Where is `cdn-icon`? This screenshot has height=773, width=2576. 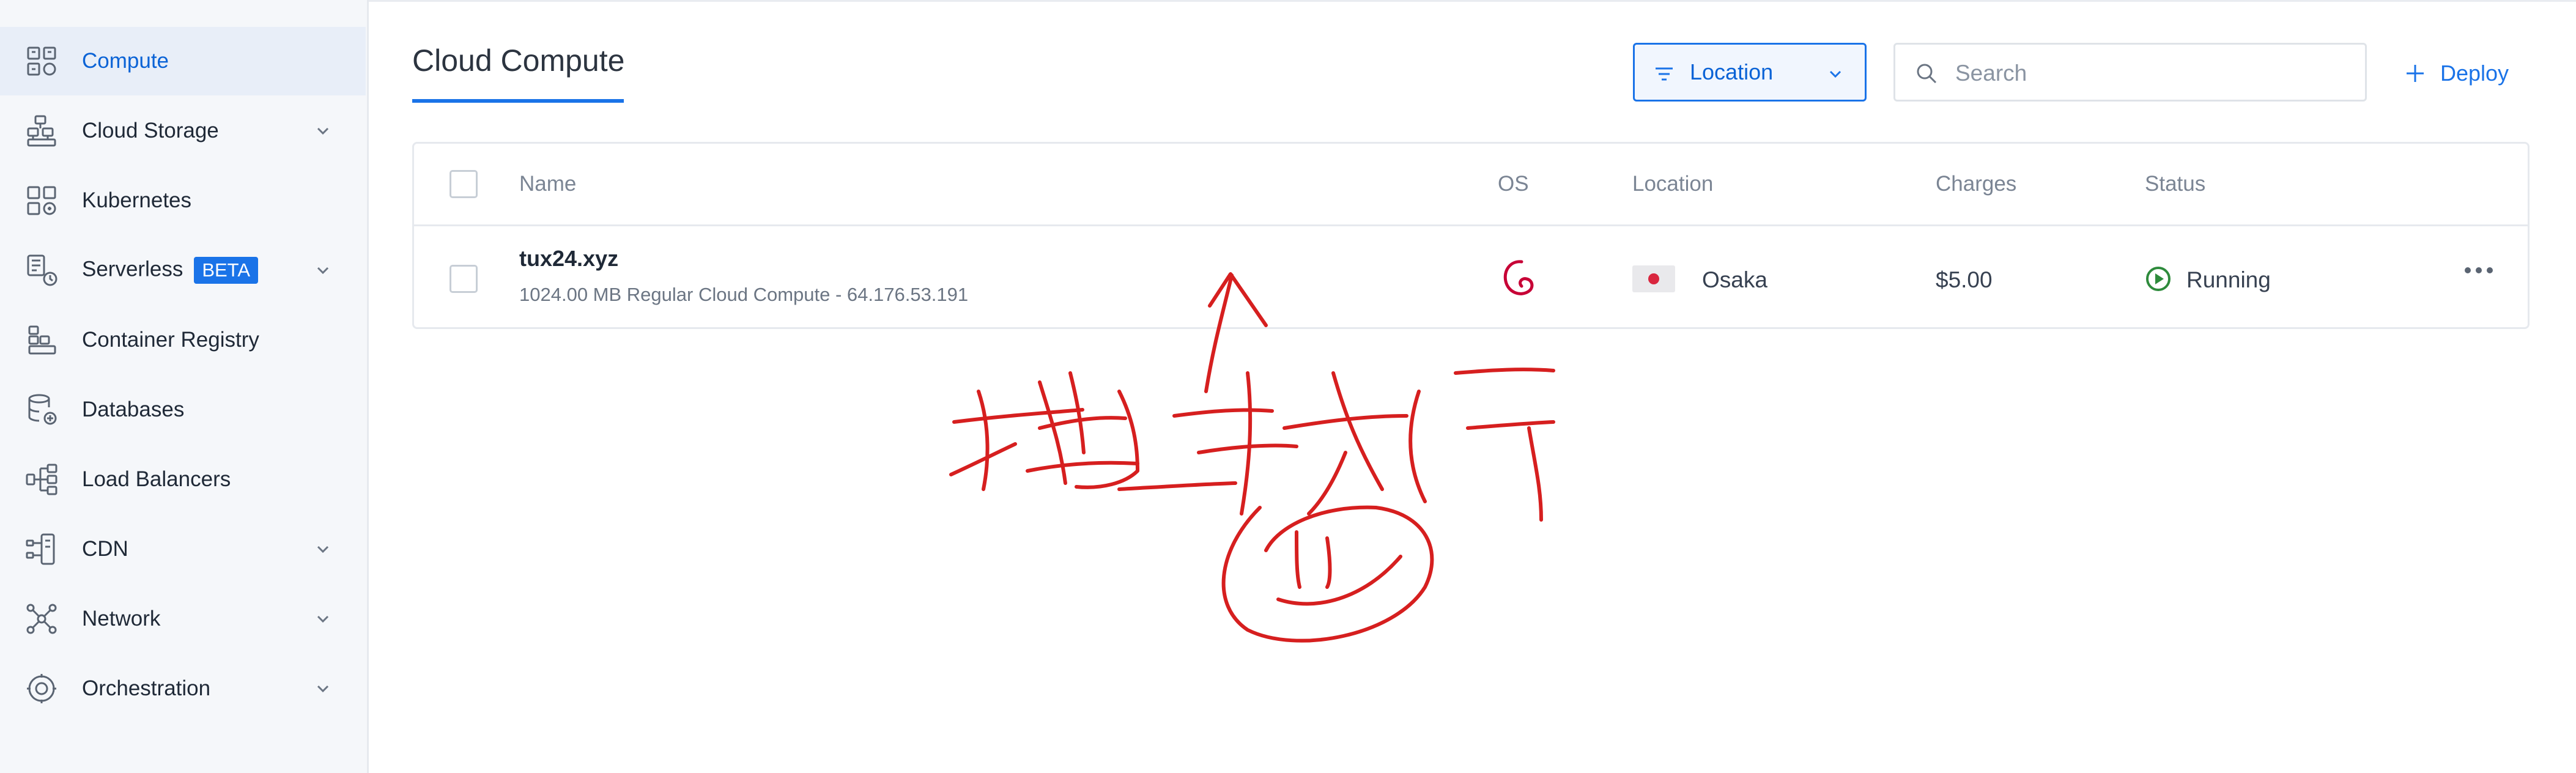
cdn-icon is located at coordinates (41, 549).